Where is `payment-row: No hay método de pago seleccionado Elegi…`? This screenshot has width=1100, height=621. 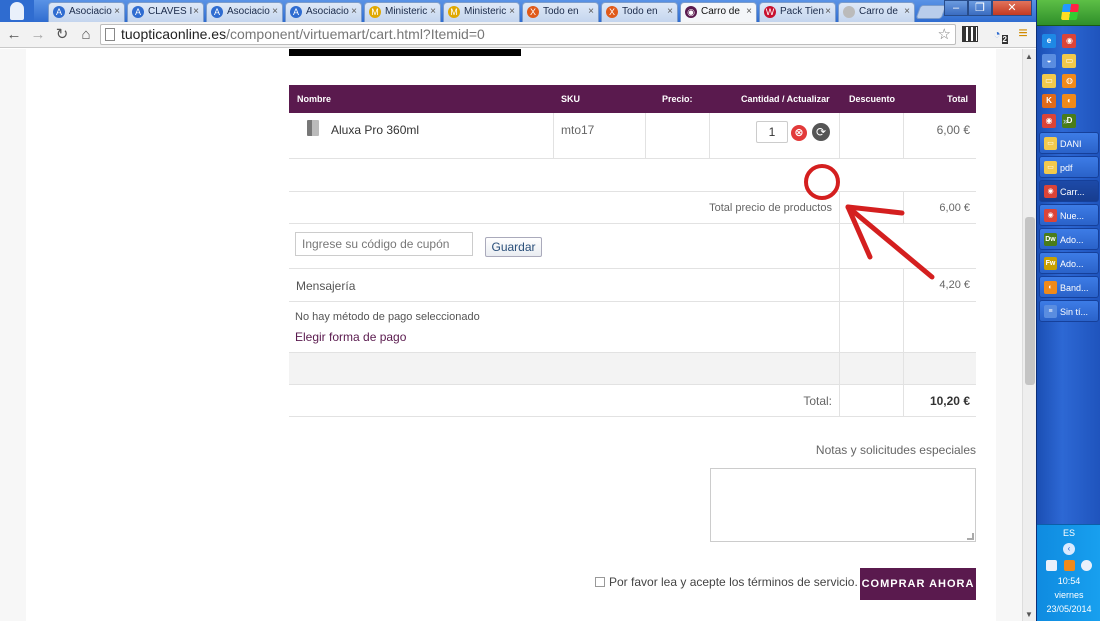
payment-row: No hay método de pago seleccionado Elegi… is located at coordinates (632, 327).